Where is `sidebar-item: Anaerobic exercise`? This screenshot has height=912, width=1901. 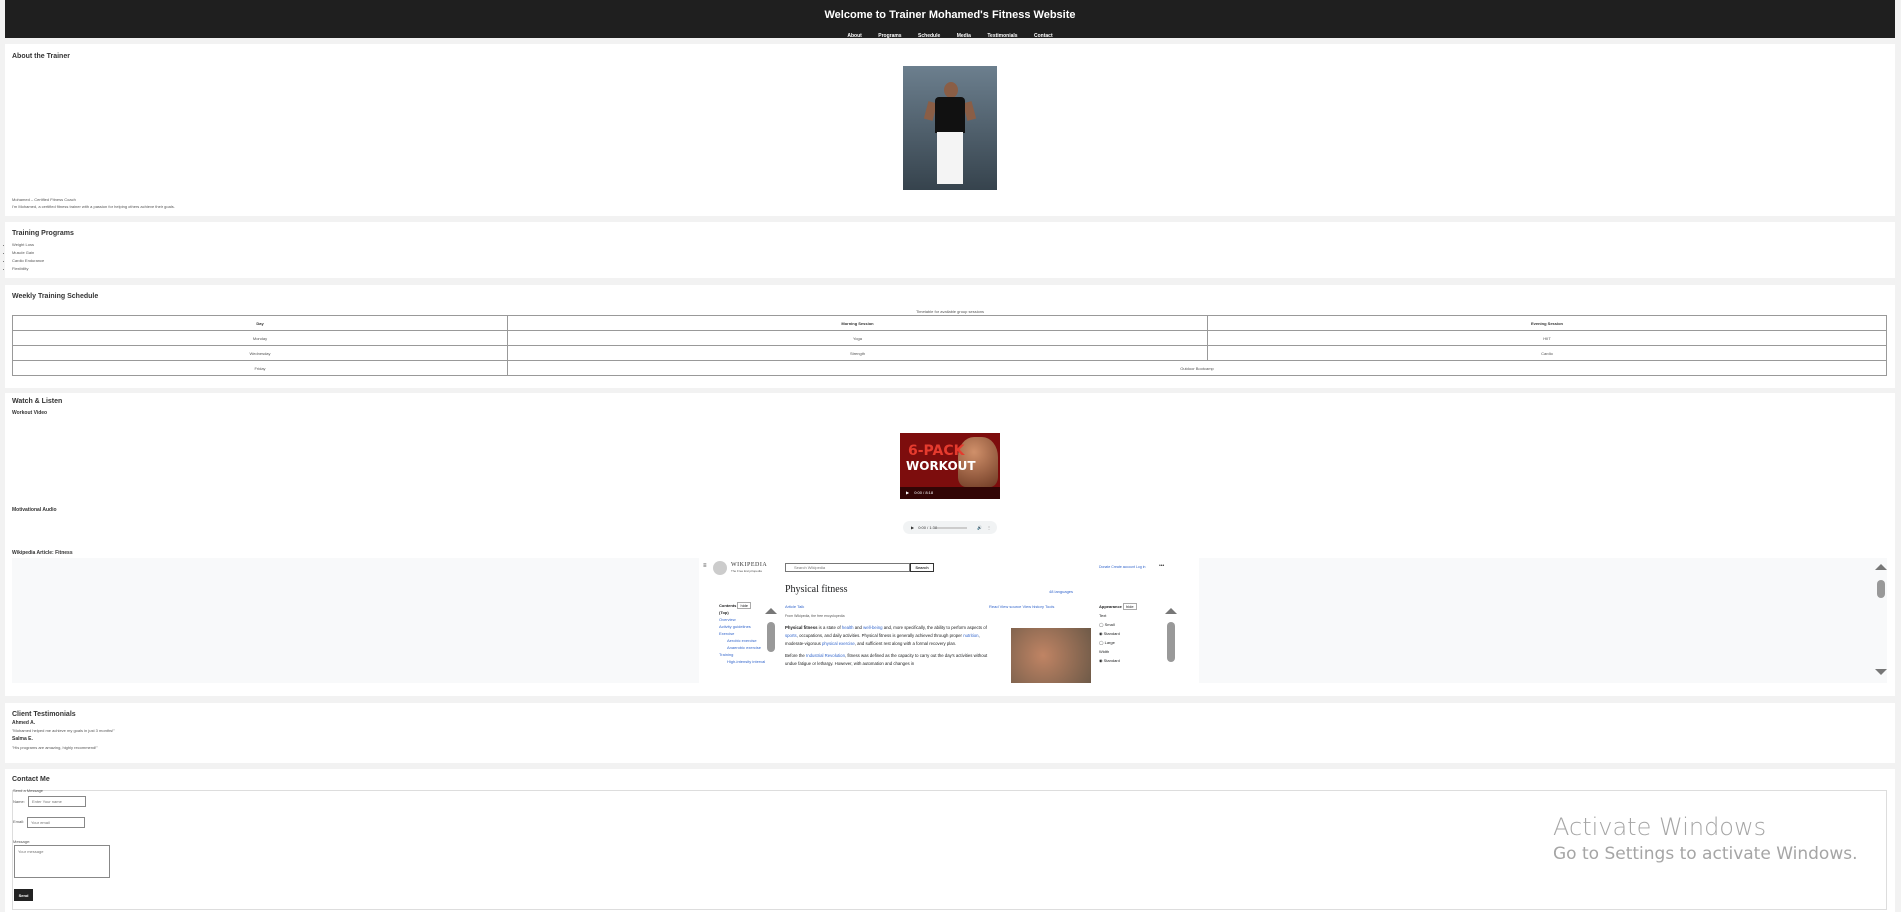 sidebar-item: Anaerobic exercise is located at coordinates (742, 647).